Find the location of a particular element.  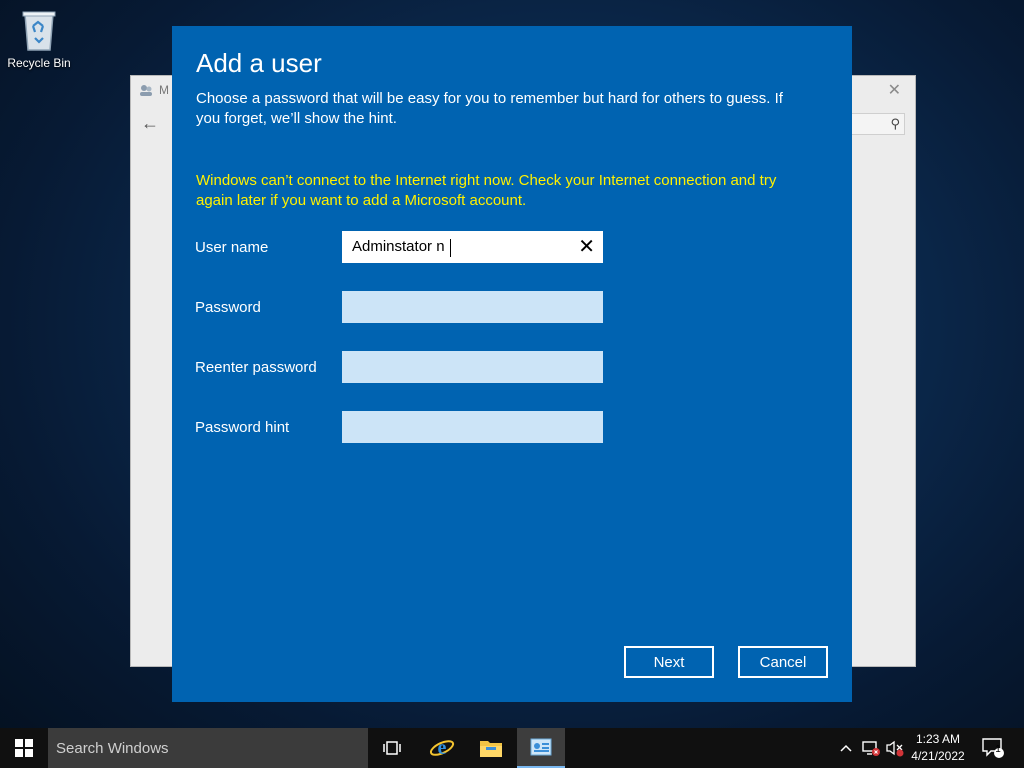

internet-explorer-icon: e is located at coordinates (442, 748).